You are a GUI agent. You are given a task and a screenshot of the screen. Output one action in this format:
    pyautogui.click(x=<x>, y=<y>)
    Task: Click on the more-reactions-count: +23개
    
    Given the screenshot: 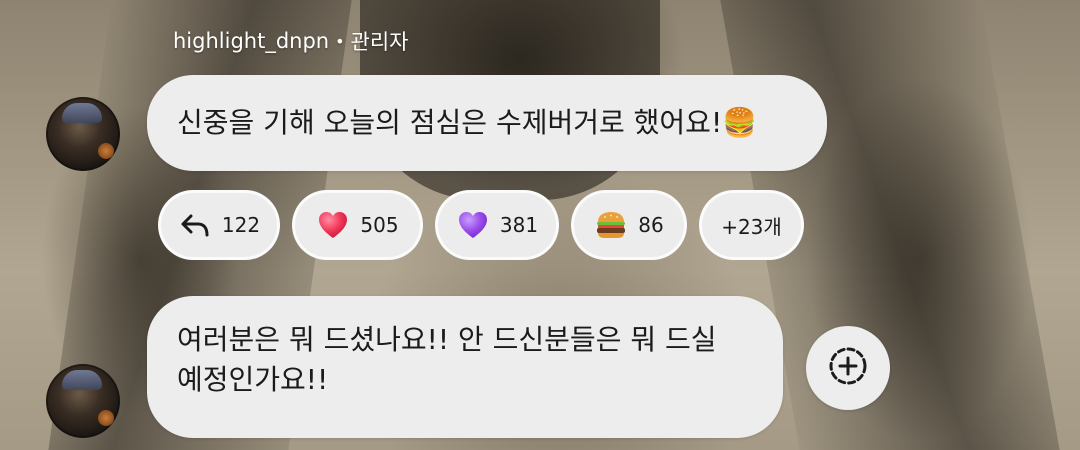 What is the action you would take?
    pyautogui.click(x=751, y=226)
    